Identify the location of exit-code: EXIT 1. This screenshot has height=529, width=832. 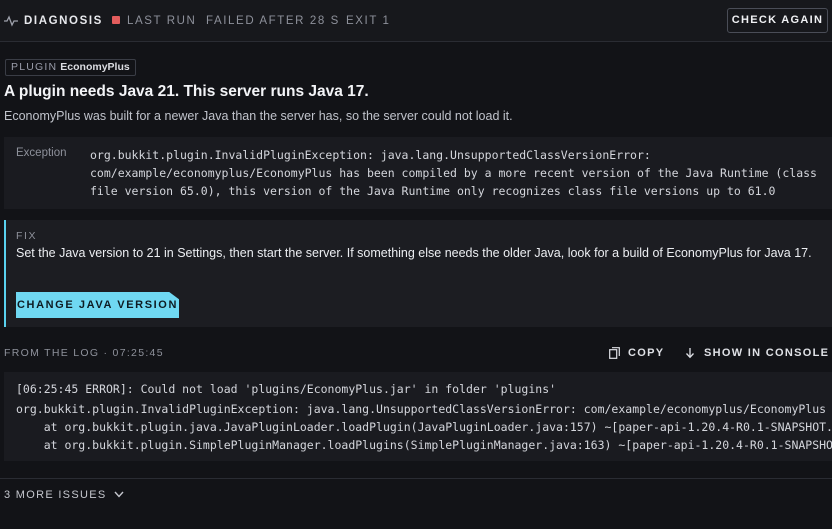
(368, 21).